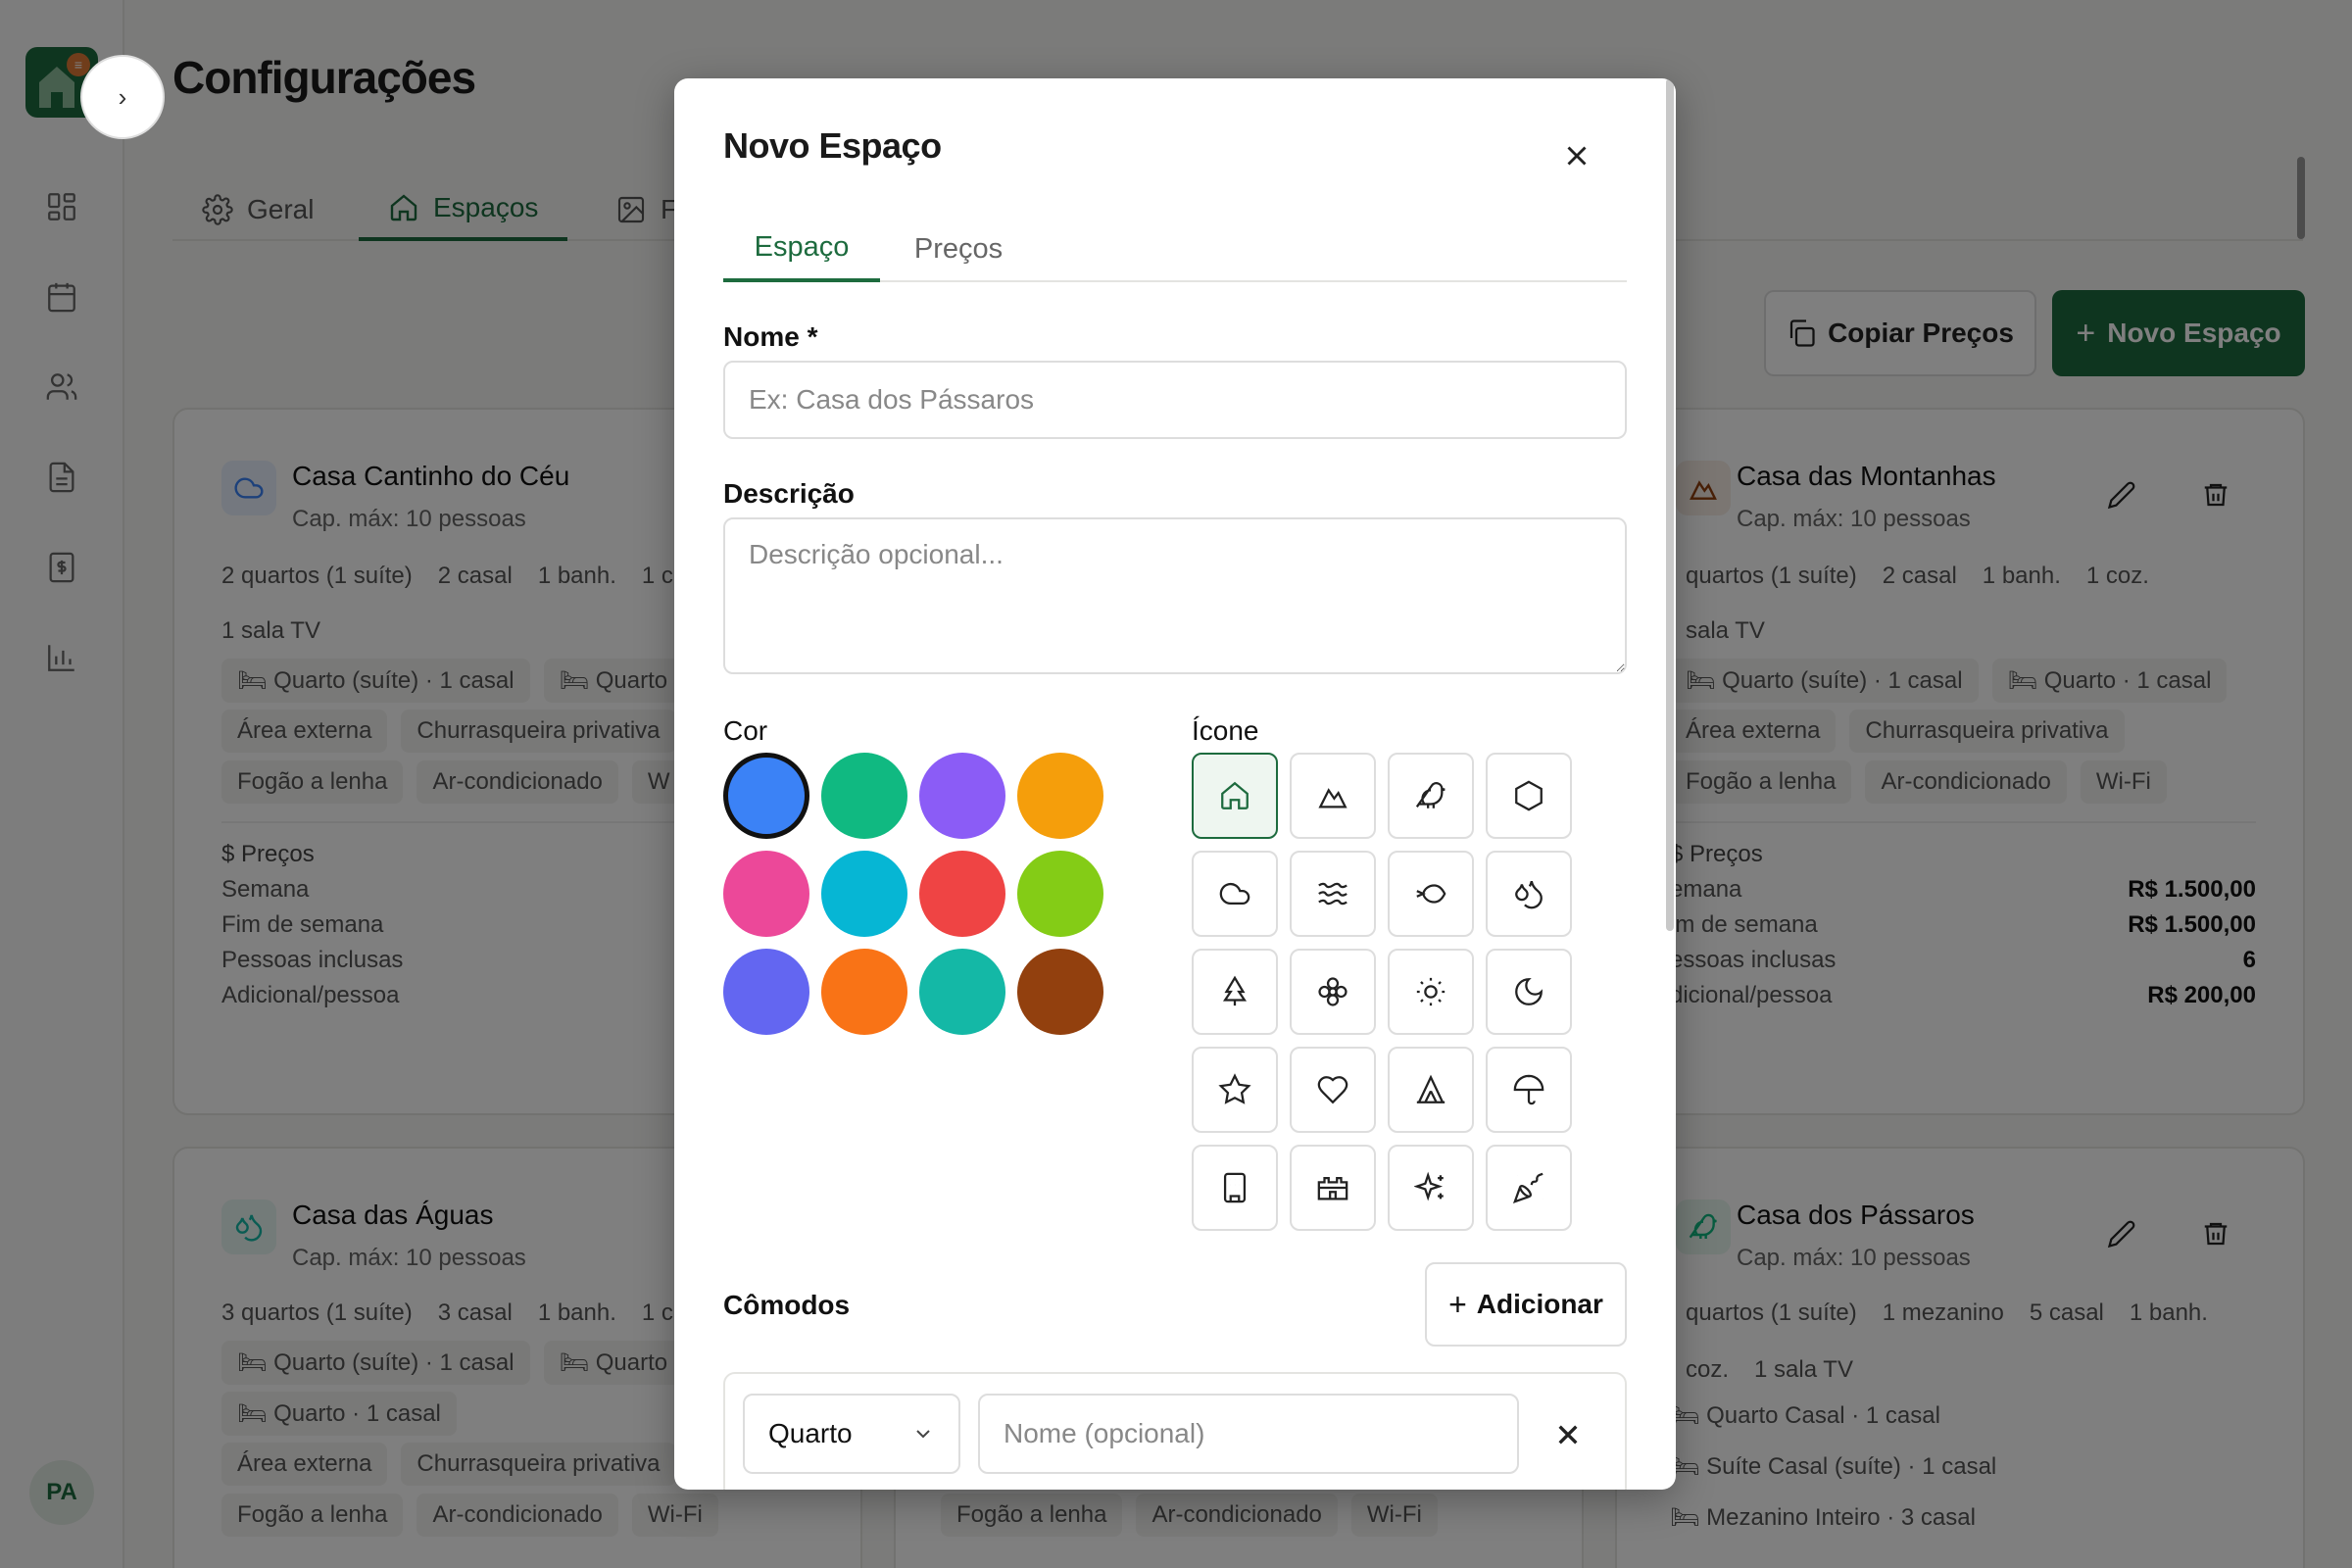 The height and width of the screenshot is (1568, 2352). What do you see at coordinates (122, 97) in the screenshot?
I see `sidebar-toggle-button: ›` at bounding box center [122, 97].